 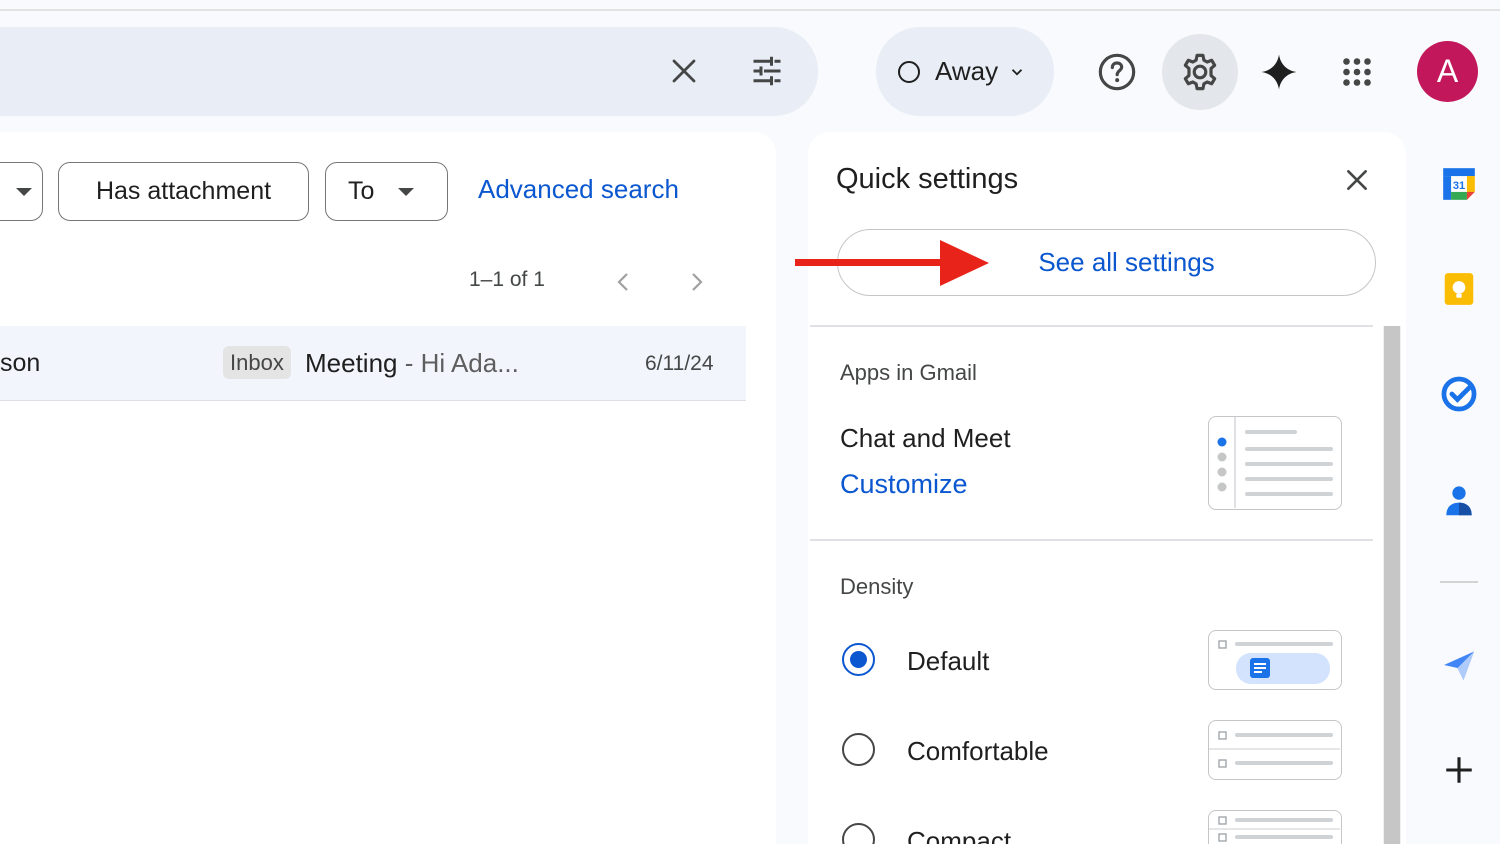 What do you see at coordinates (925, 438) in the screenshot?
I see `chat-meet-label: Chat and Meet` at bounding box center [925, 438].